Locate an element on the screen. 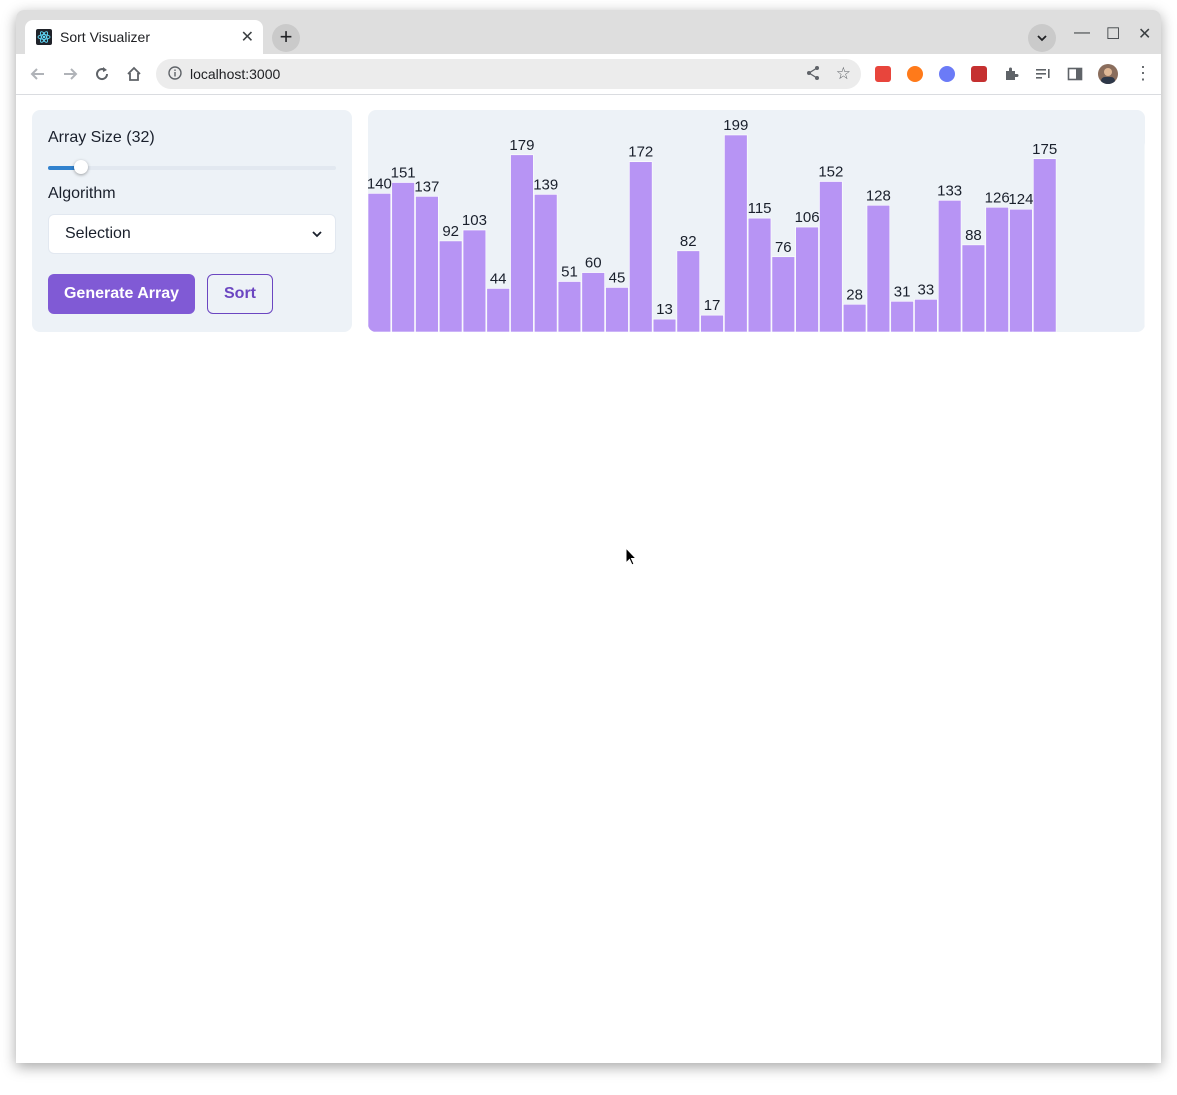 The image size is (1177, 1095). algorithm-label: Algorithm is located at coordinates (82, 193).